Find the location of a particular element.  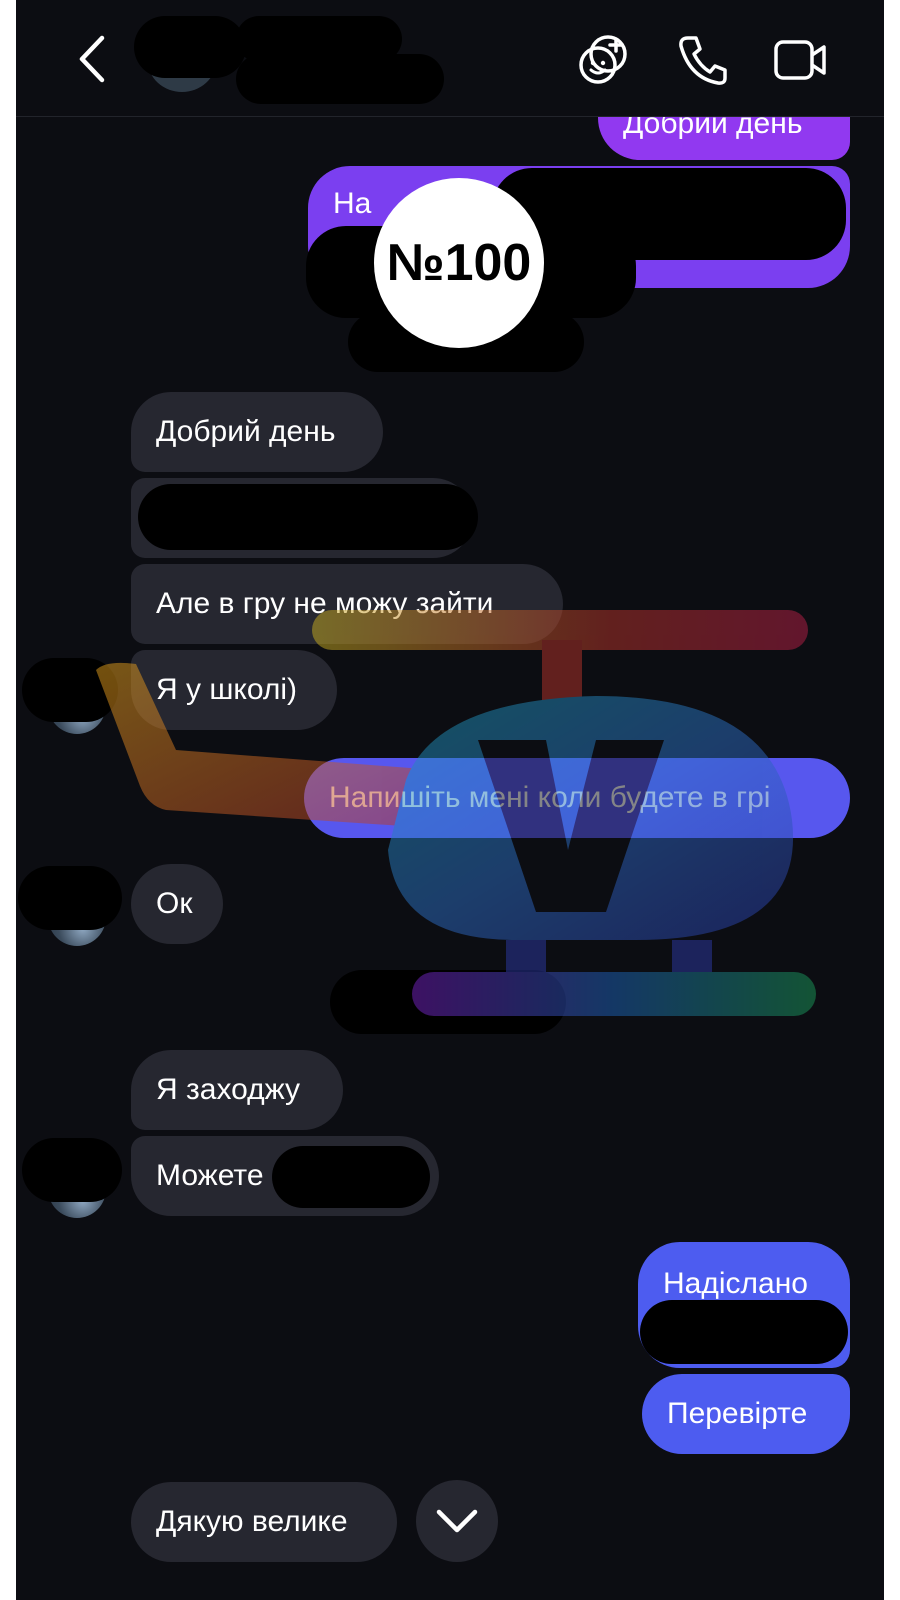

video-call-button is located at coordinates (800, 60).